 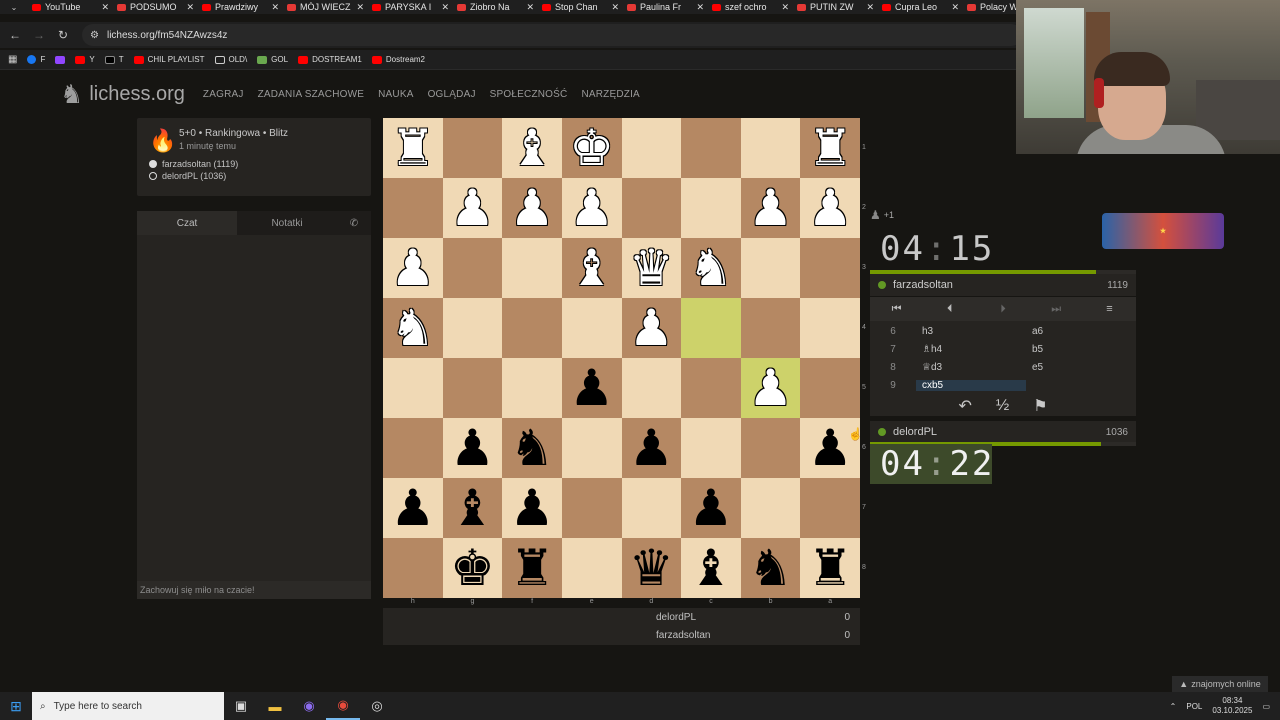 I want to click on obs-icon: ◎, so click(x=377, y=706).